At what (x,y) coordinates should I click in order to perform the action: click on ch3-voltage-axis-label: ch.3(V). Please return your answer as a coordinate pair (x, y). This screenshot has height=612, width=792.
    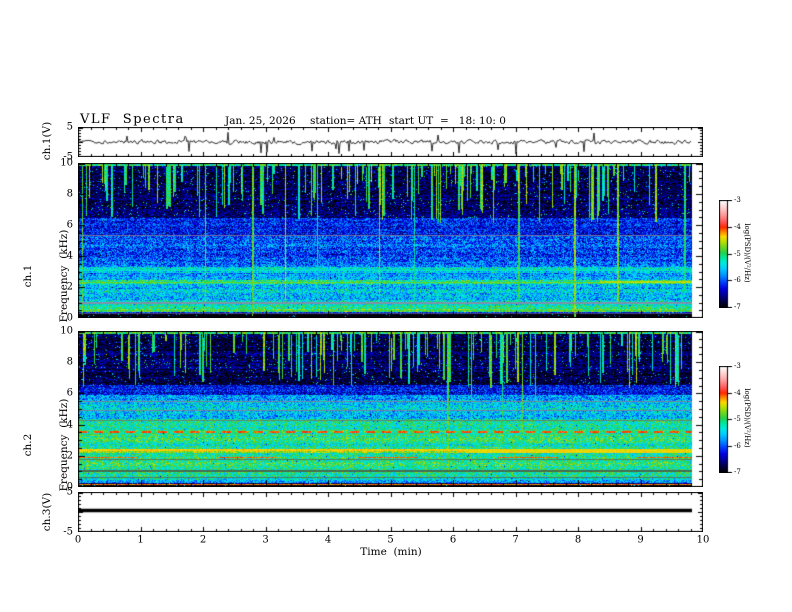
    Looking at the image, I should click on (47, 512).